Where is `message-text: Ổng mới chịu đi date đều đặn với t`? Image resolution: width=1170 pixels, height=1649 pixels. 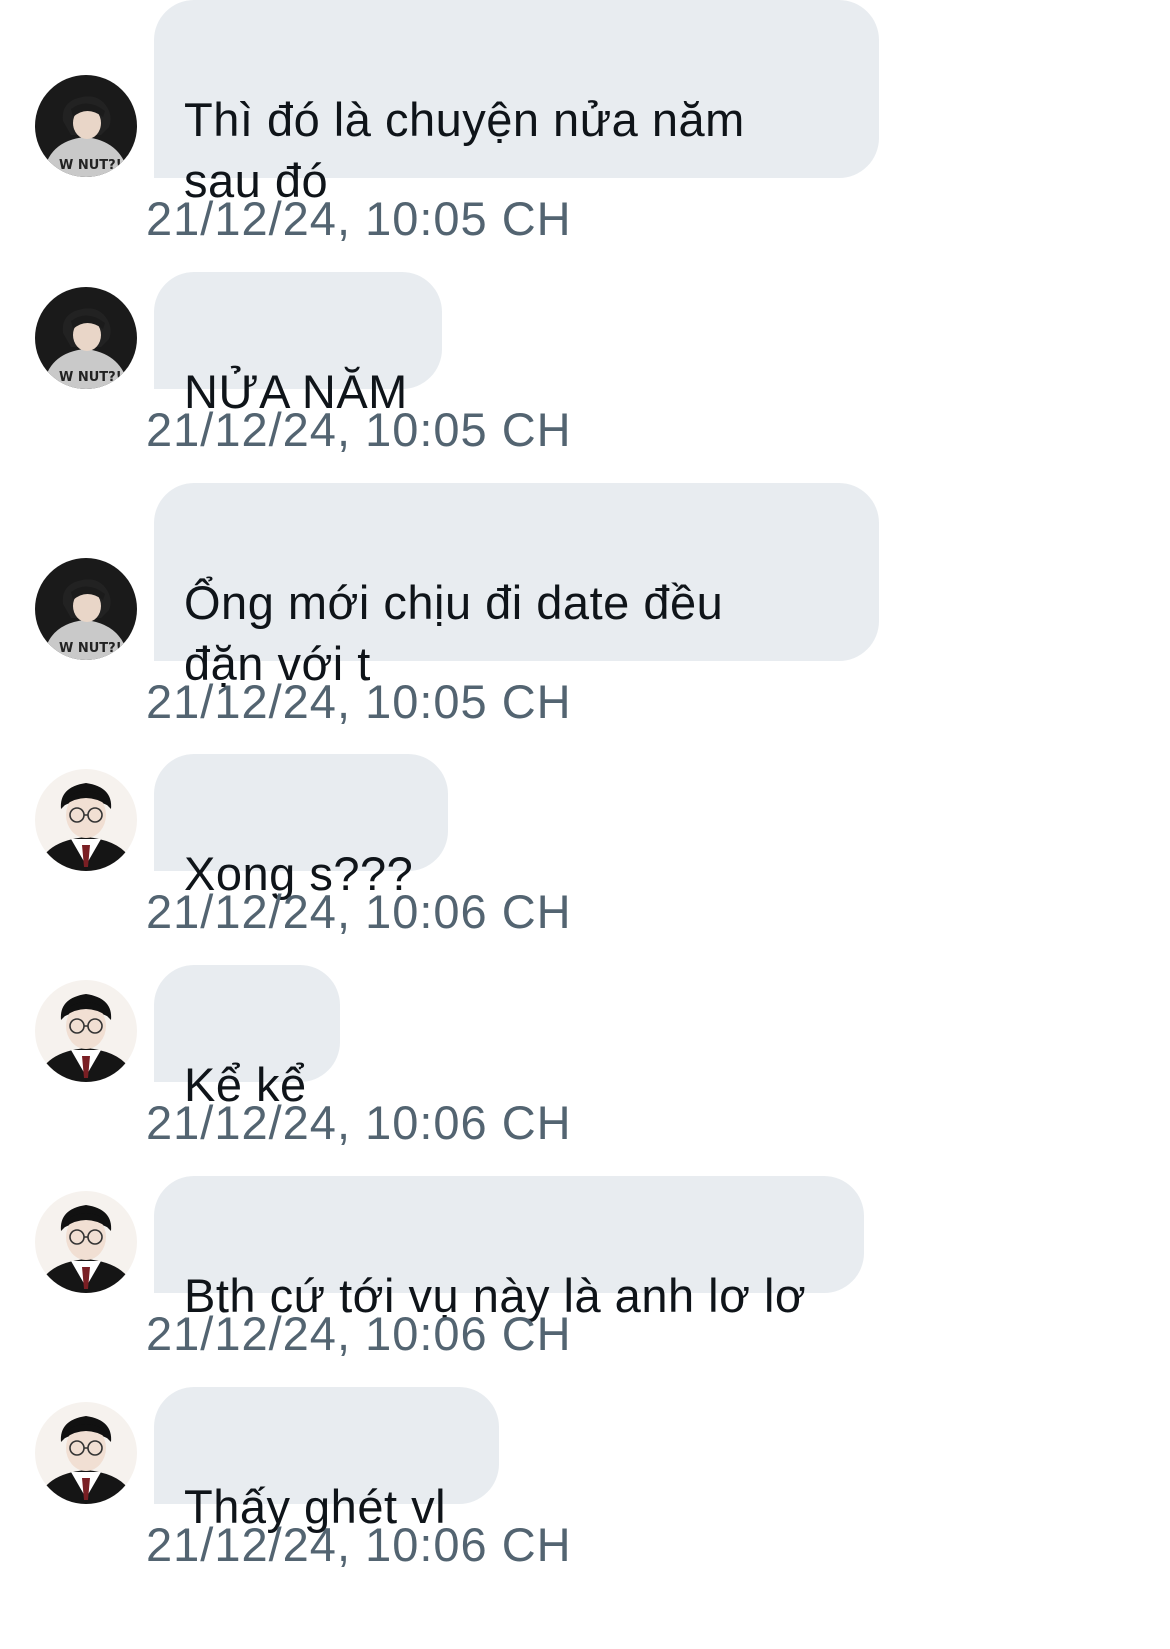 message-text: Ổng mới chịu đi date đều đặn với t is located at coordinates (454, 633).